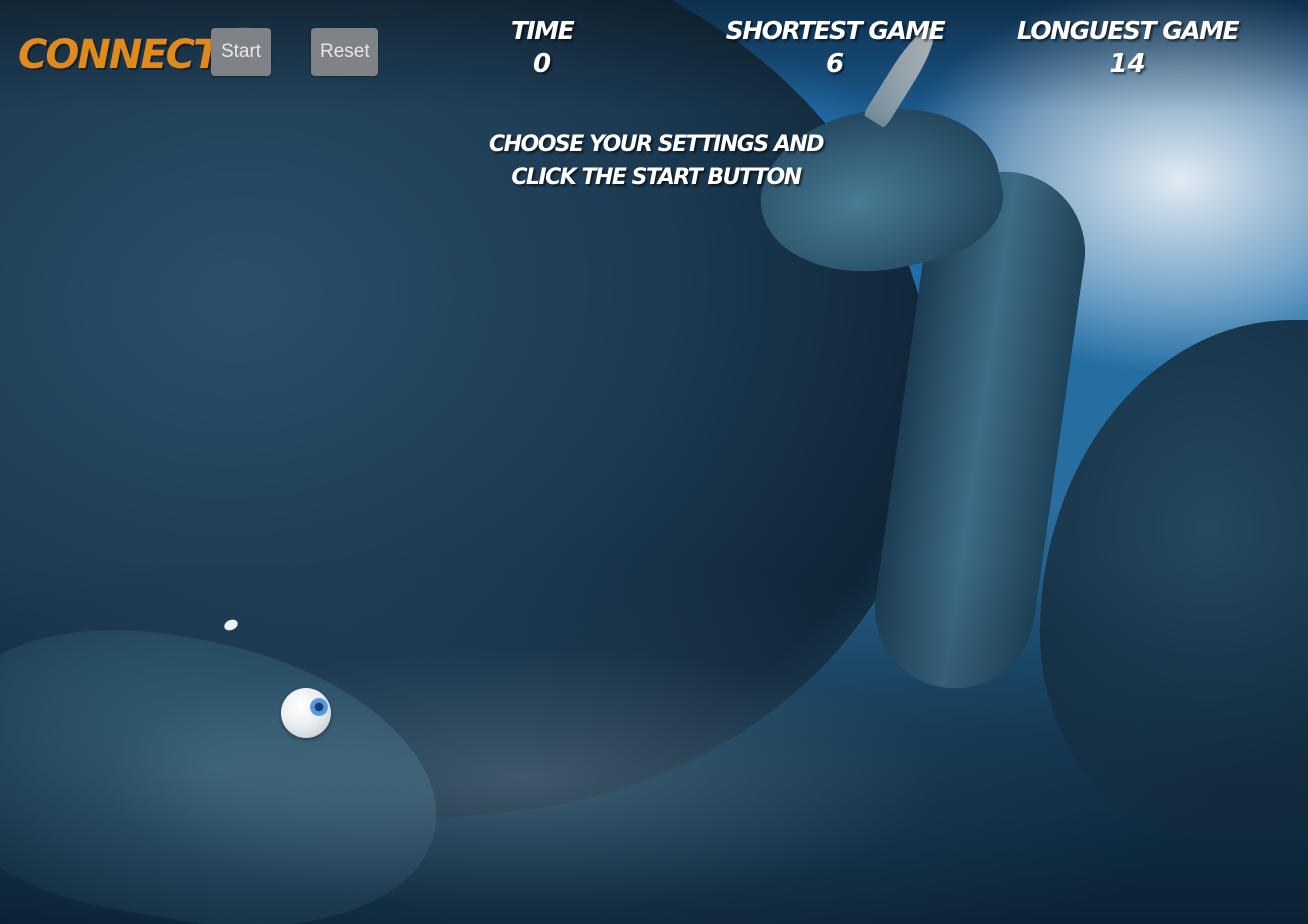 The image size is (1308, 924). Describe the element at coordinates (344, 52) in the screenshot. I see `reset-button: Reset` at that location.